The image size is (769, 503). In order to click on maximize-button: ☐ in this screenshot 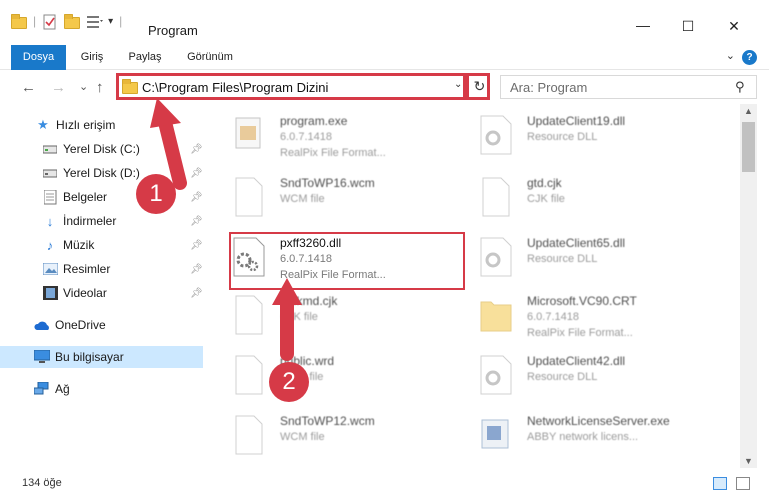, I will do `click(688, 33)`.